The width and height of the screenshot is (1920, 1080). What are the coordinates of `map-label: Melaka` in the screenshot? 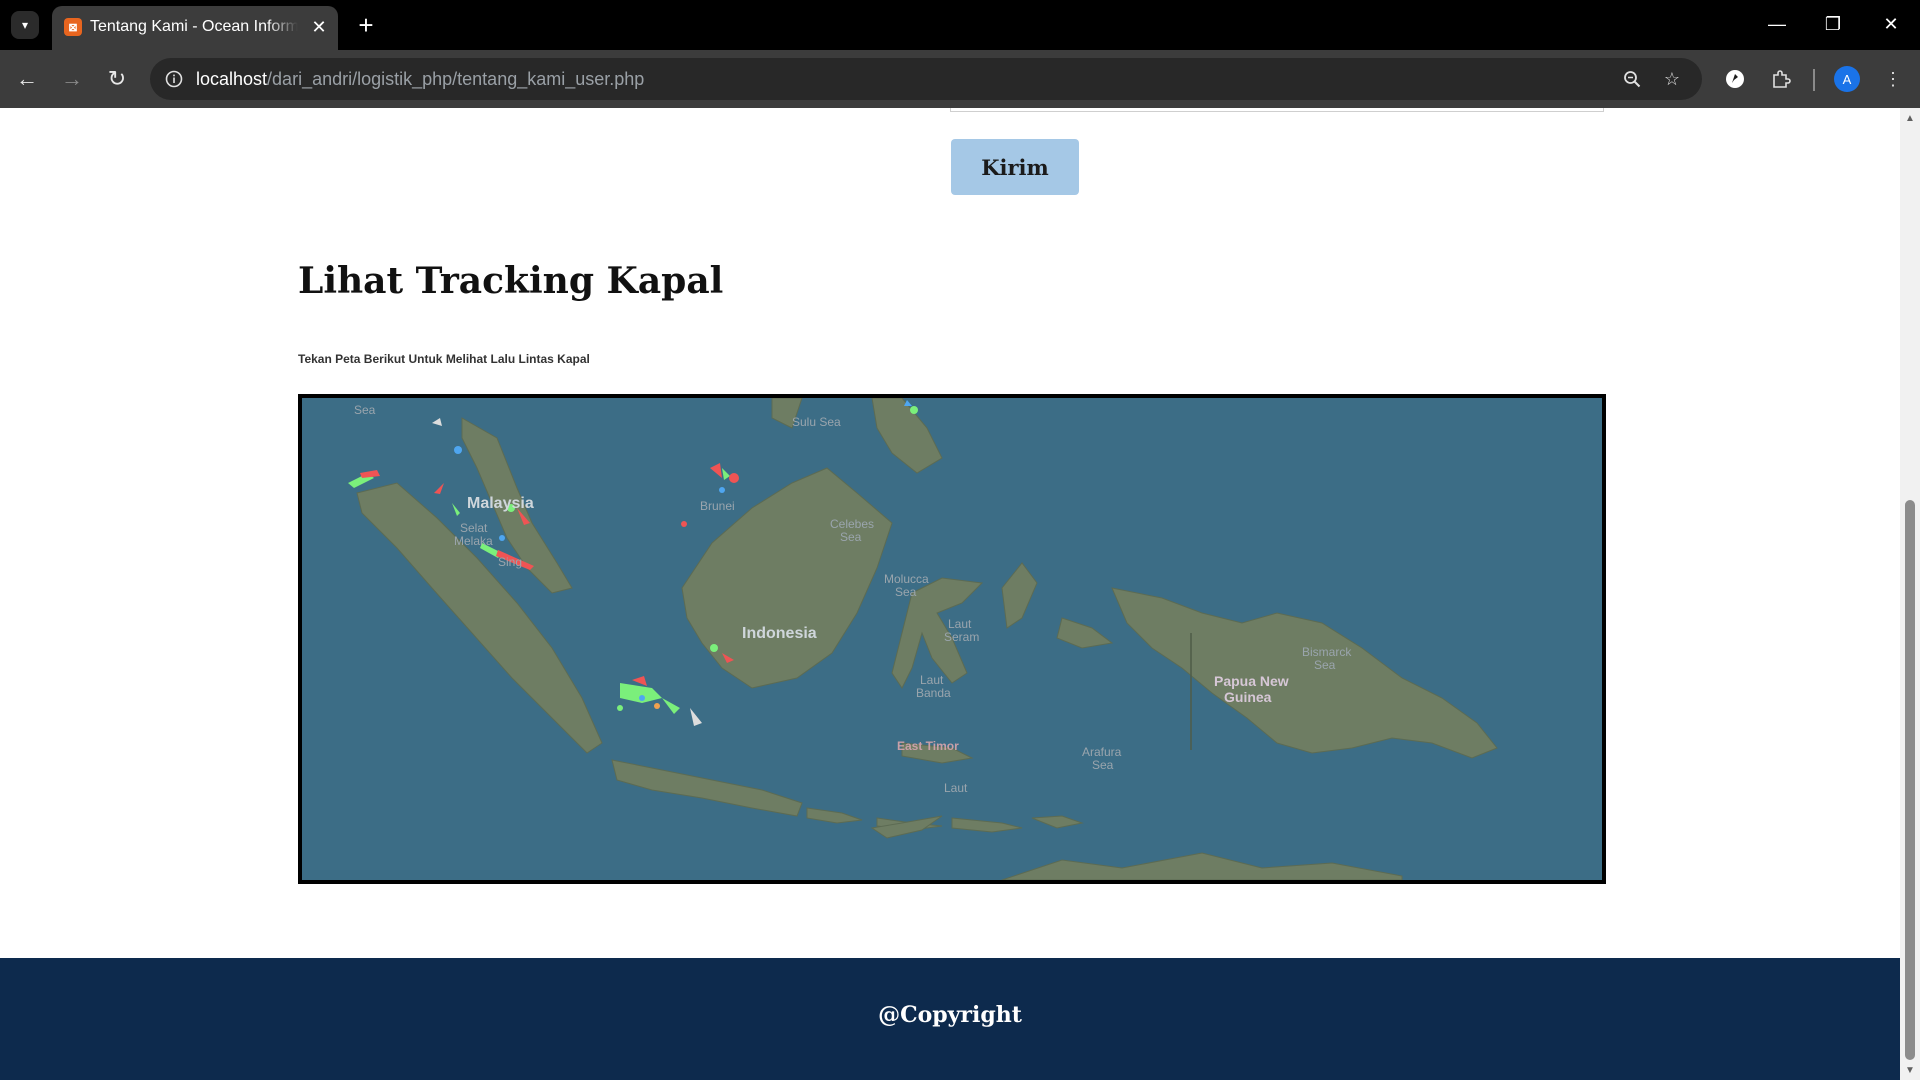 It's located at (473, 541).